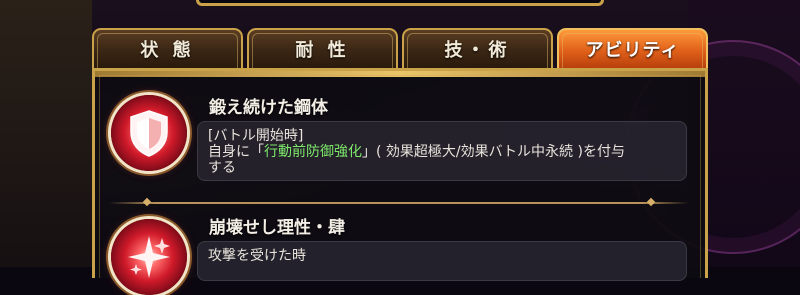 The width and height of the screenshot is (800, 295). I want to click on tab-ability: アビリティ, so click(632, 48).